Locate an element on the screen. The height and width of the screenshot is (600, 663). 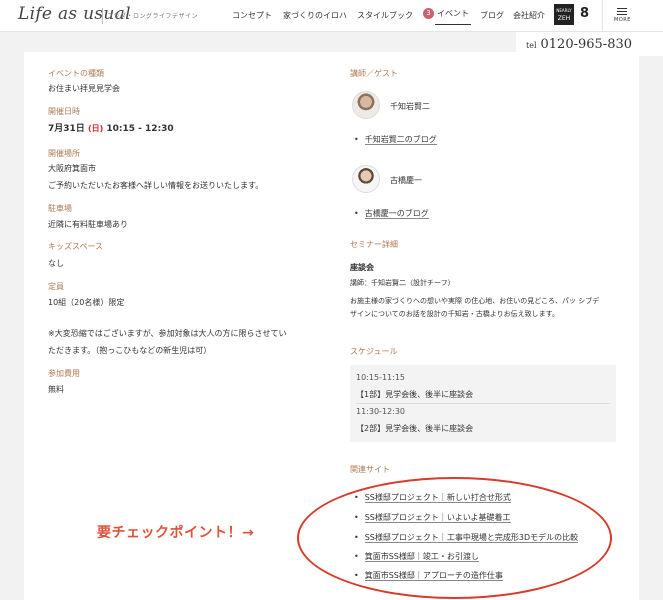
capacity-label: 定員 is located at coordinates (56, 286).